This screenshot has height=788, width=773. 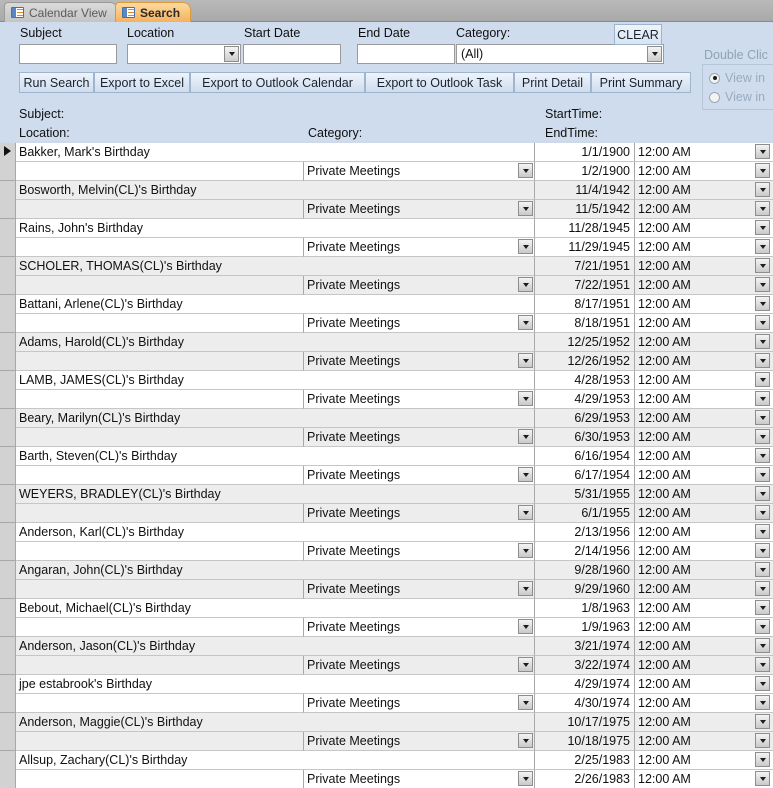 I want to click on cell-start-date: 4/28/1953, so click(x=585, y=380).